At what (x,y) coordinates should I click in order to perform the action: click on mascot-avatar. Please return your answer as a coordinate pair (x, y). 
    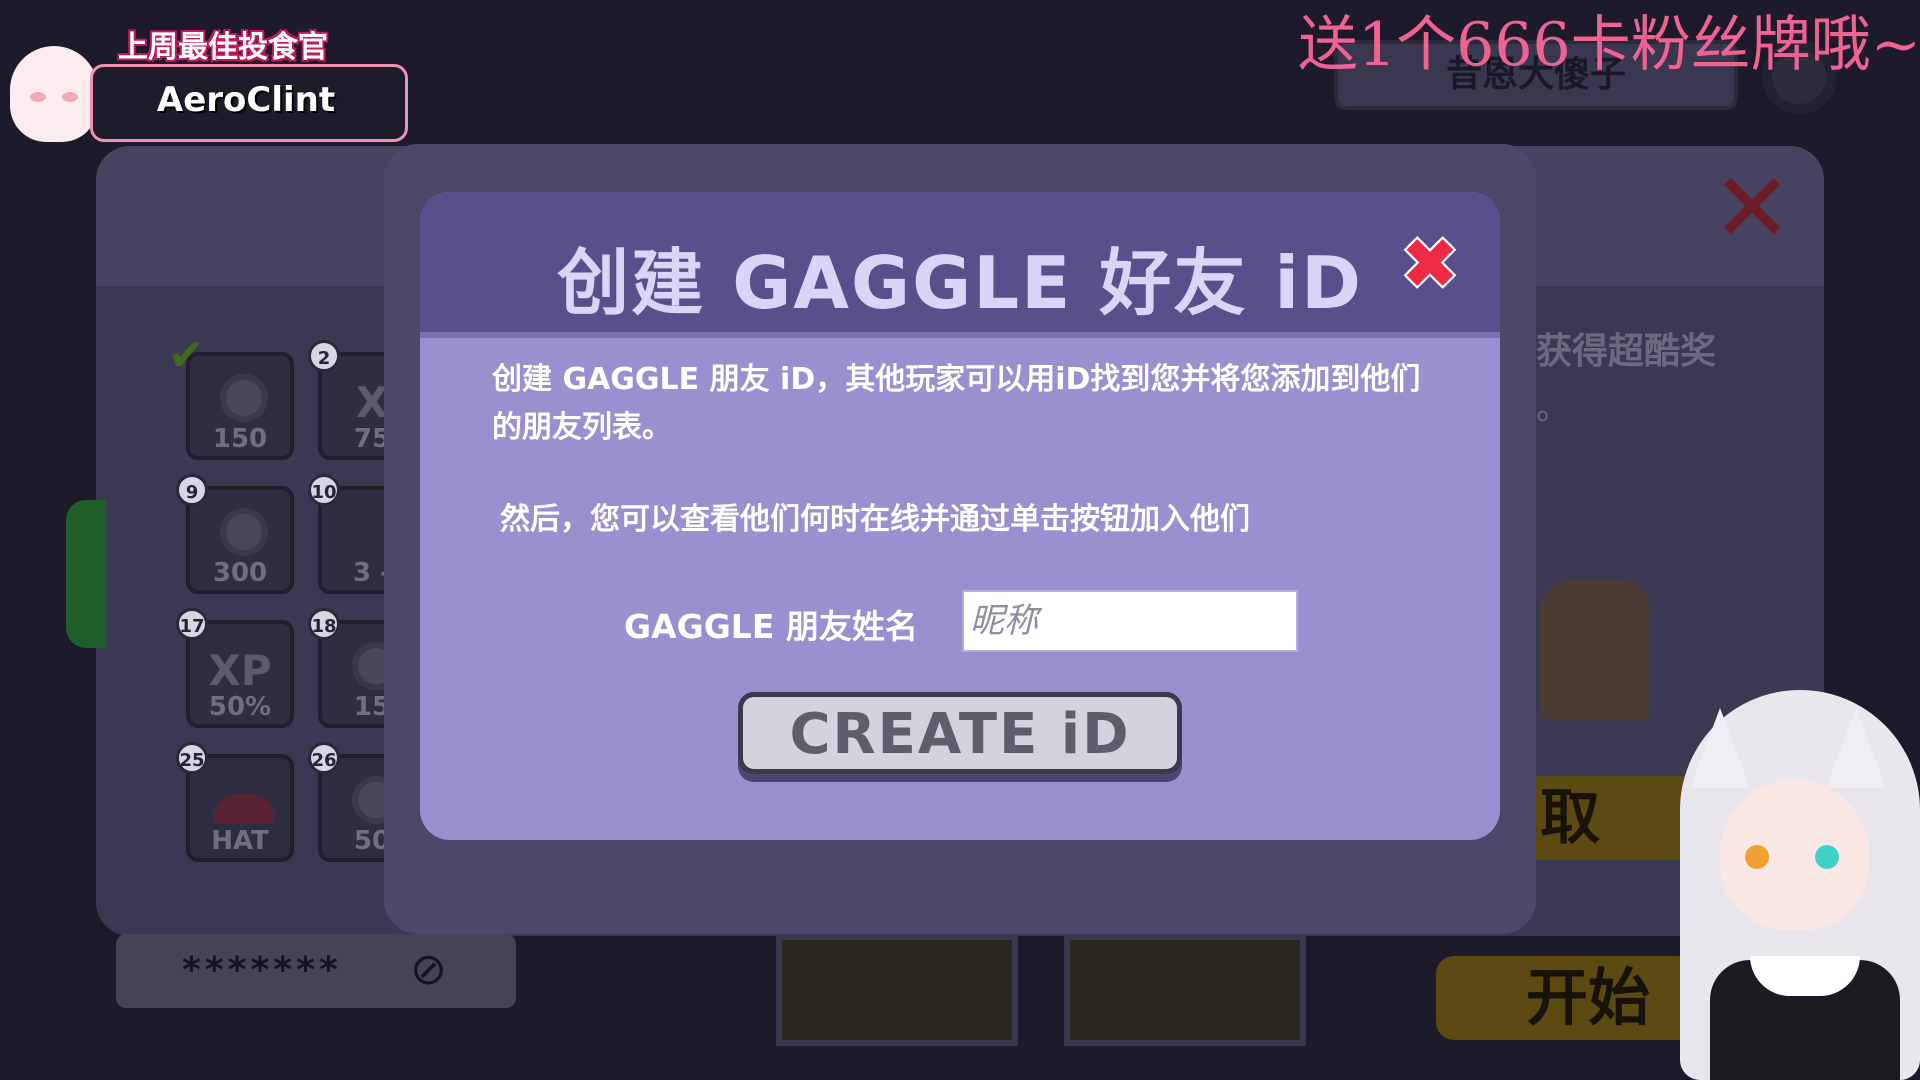
    Looking at the image, I should click on (54, 94).